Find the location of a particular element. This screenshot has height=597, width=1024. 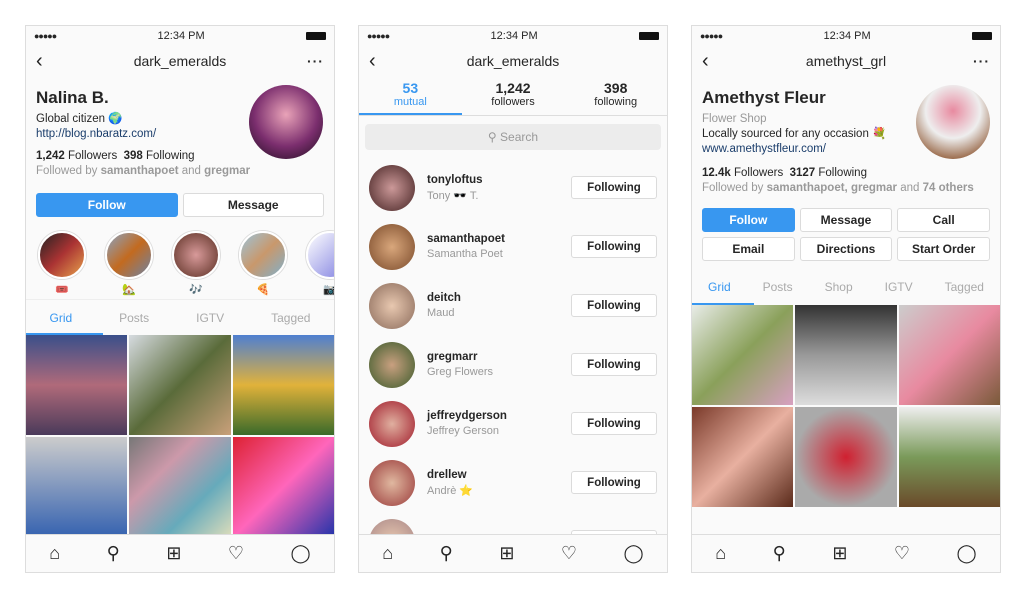

signal-icon: ●●●●● is located at coordinates (45, 36).